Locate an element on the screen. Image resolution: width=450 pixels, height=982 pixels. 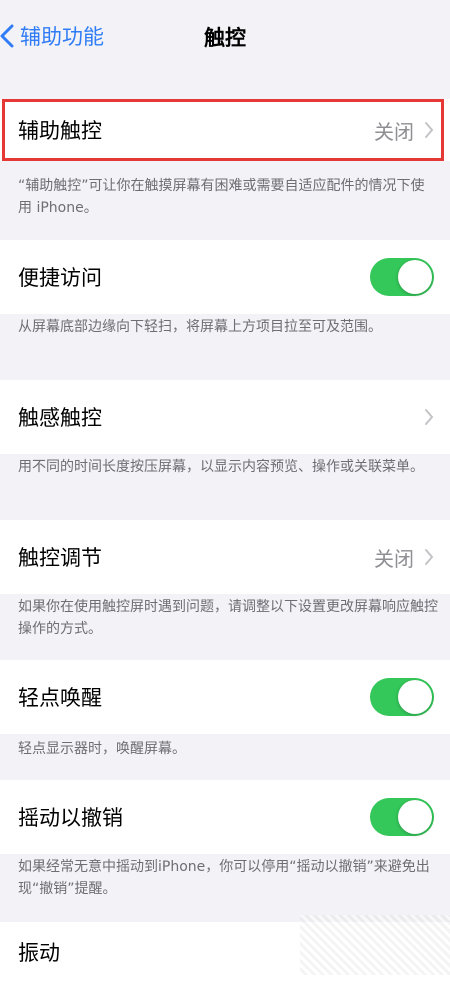
haptic-touch-row: 触感触控 is located at coordinates (225, 417).